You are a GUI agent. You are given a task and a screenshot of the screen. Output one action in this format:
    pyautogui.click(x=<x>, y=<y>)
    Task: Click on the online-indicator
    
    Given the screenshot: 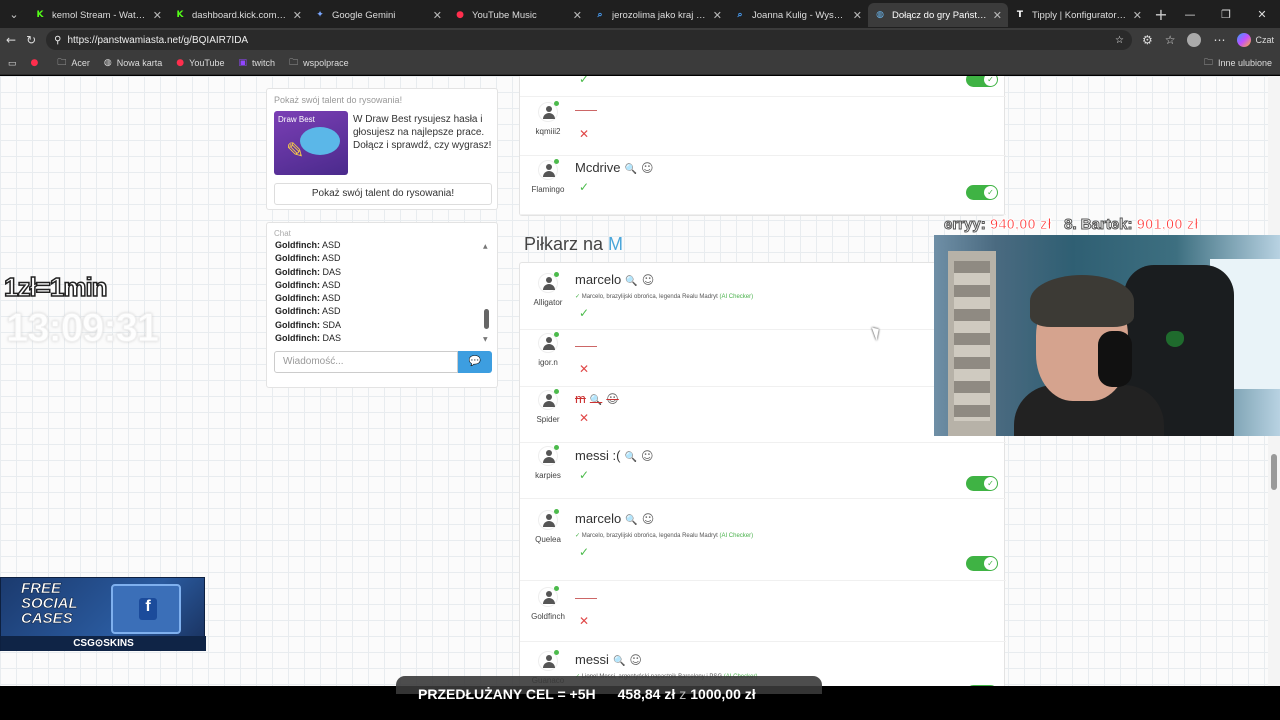 What is the action you would take?
    pyautogui.click(x=556, y=103)
    